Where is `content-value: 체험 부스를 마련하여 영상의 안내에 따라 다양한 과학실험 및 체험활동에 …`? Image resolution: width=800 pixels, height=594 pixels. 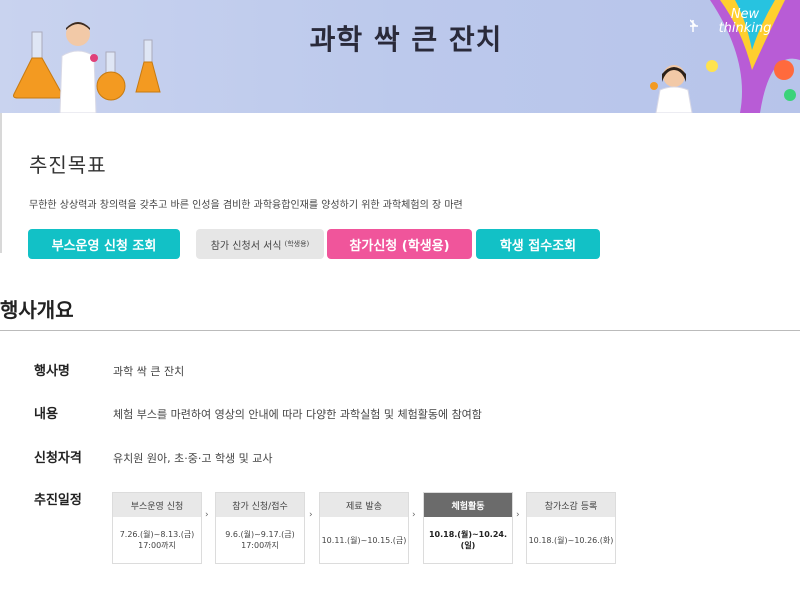
content-value: 체험 부스를 마련하여 영상의 안내에 따라 다양한 과학실험 및 체험활동에 … is located at coordinates (297, 414).